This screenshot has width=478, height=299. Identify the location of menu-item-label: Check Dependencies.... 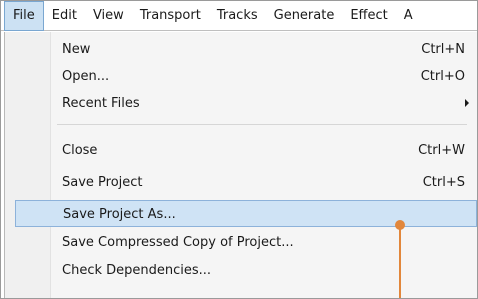
(137, 270).